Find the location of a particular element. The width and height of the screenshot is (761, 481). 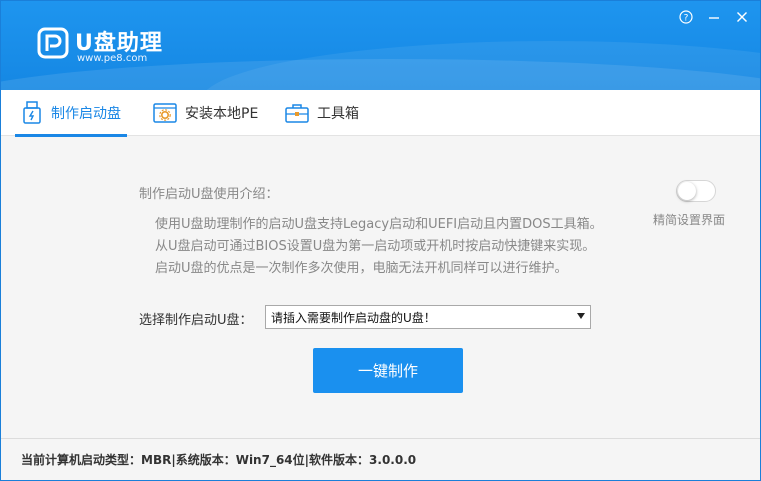

intro-line: 从U盘启动可通过BIOS设置U盘为第一启动项或开机时按启动快捷键来实现。 is located at coordinates (375, 246).